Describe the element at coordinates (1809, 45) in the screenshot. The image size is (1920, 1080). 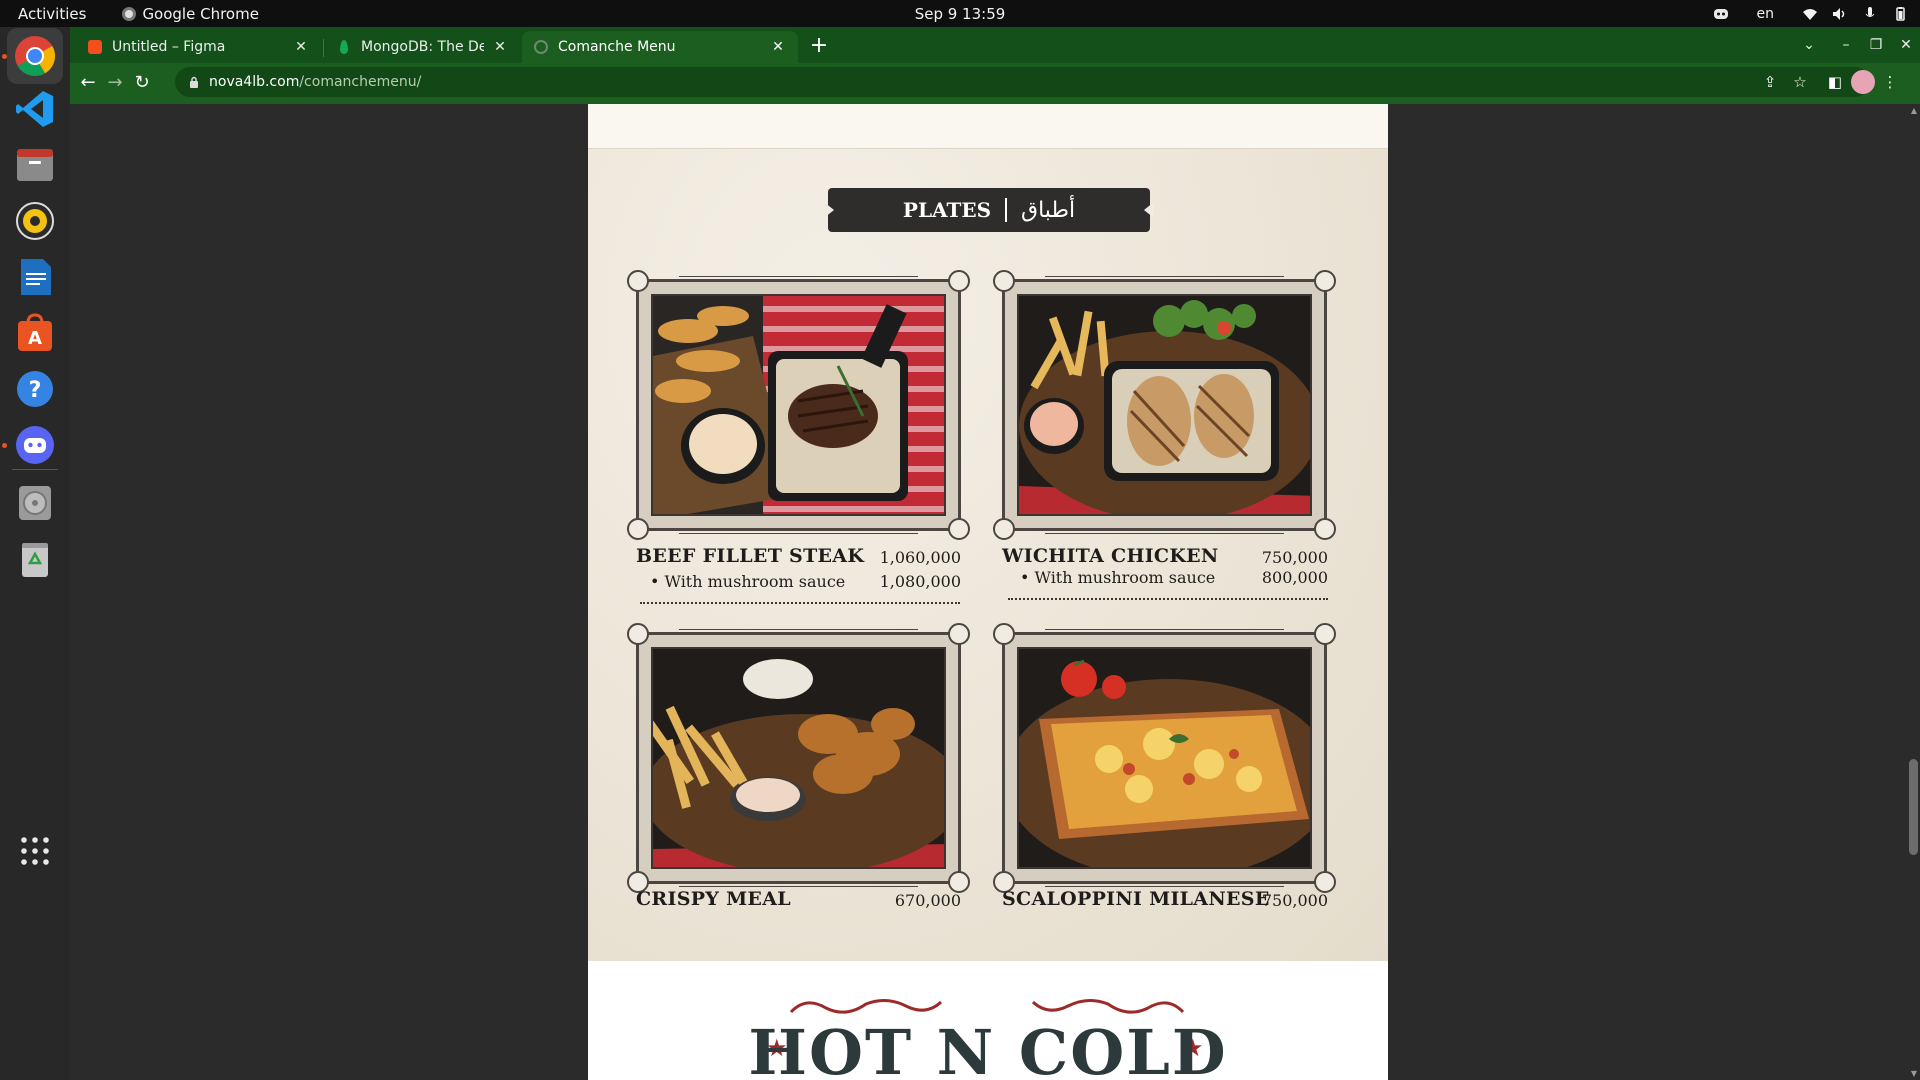
I see `tab-search-icon: ⌄` at that location.